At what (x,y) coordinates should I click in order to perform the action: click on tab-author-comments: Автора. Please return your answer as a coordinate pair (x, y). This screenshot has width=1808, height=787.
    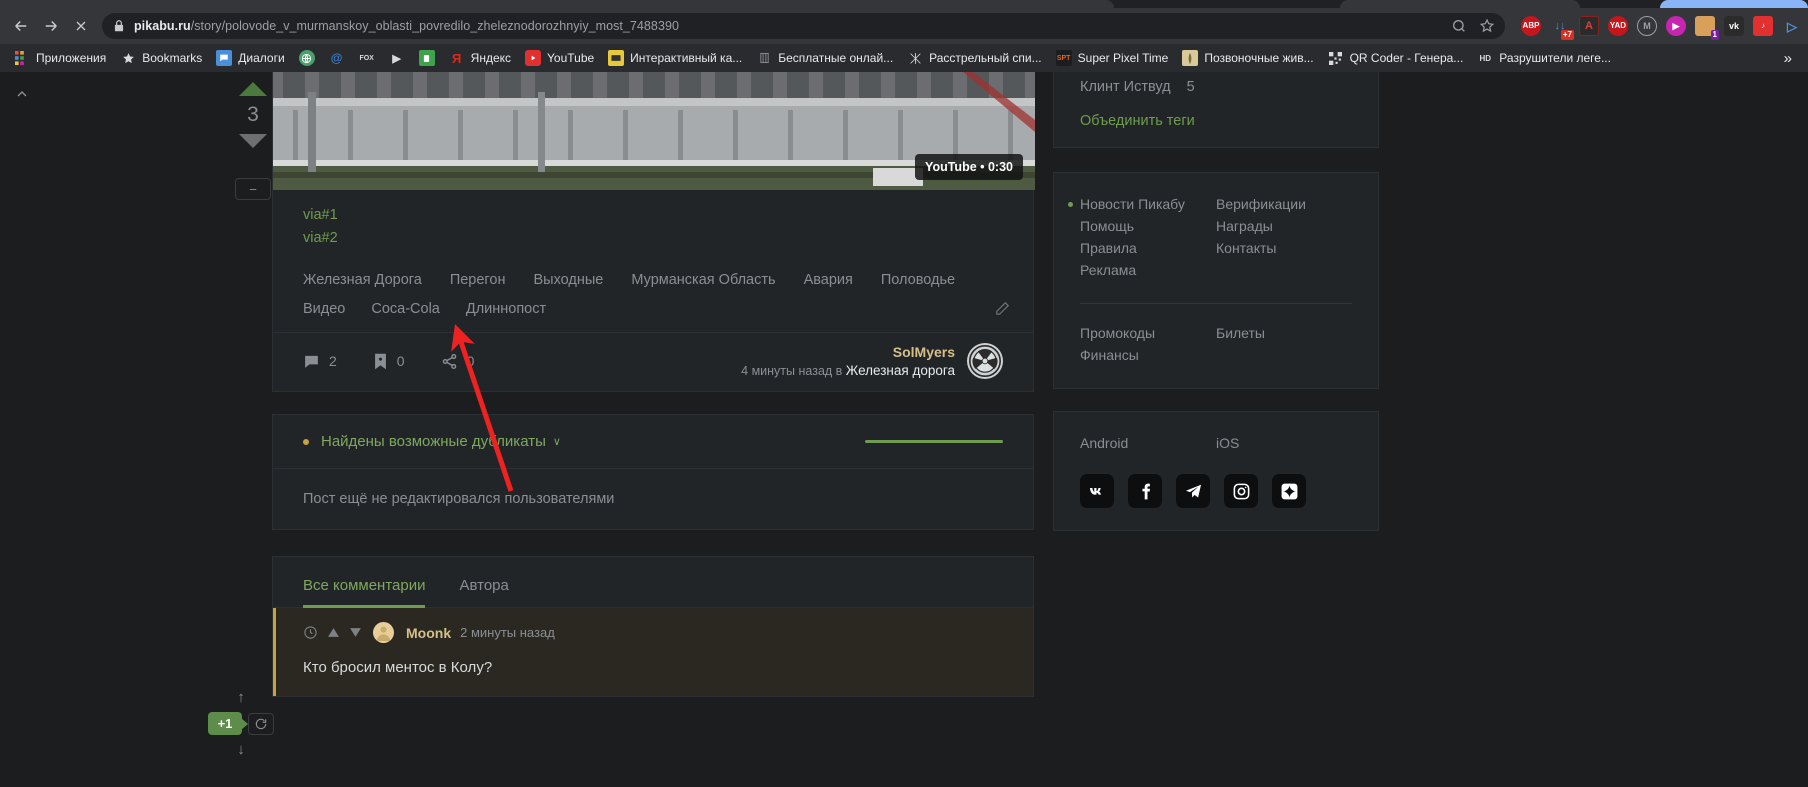
    Looking at the image, I should click on (483, 592).